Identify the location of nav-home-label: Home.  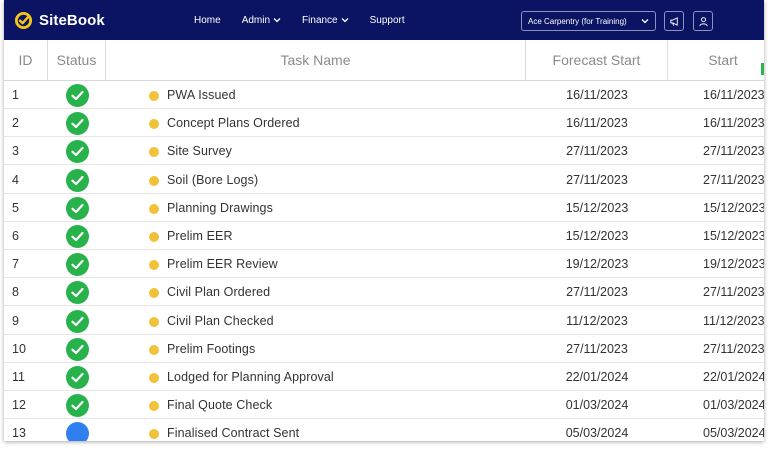
(207, 20).